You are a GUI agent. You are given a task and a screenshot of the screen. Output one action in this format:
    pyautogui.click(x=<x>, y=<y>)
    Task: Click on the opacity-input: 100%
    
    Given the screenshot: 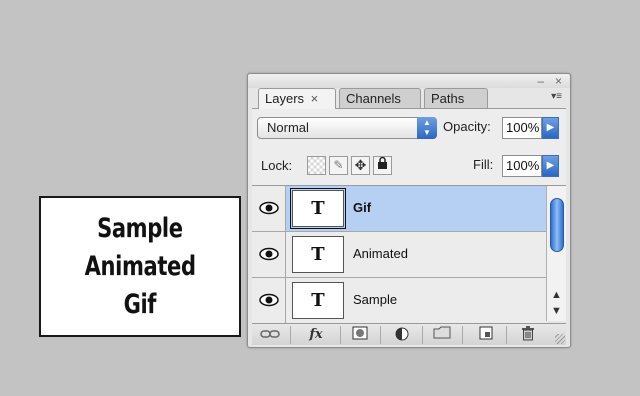 What is the action you would take?
    pyautogui.click(x=522, y=128)
    